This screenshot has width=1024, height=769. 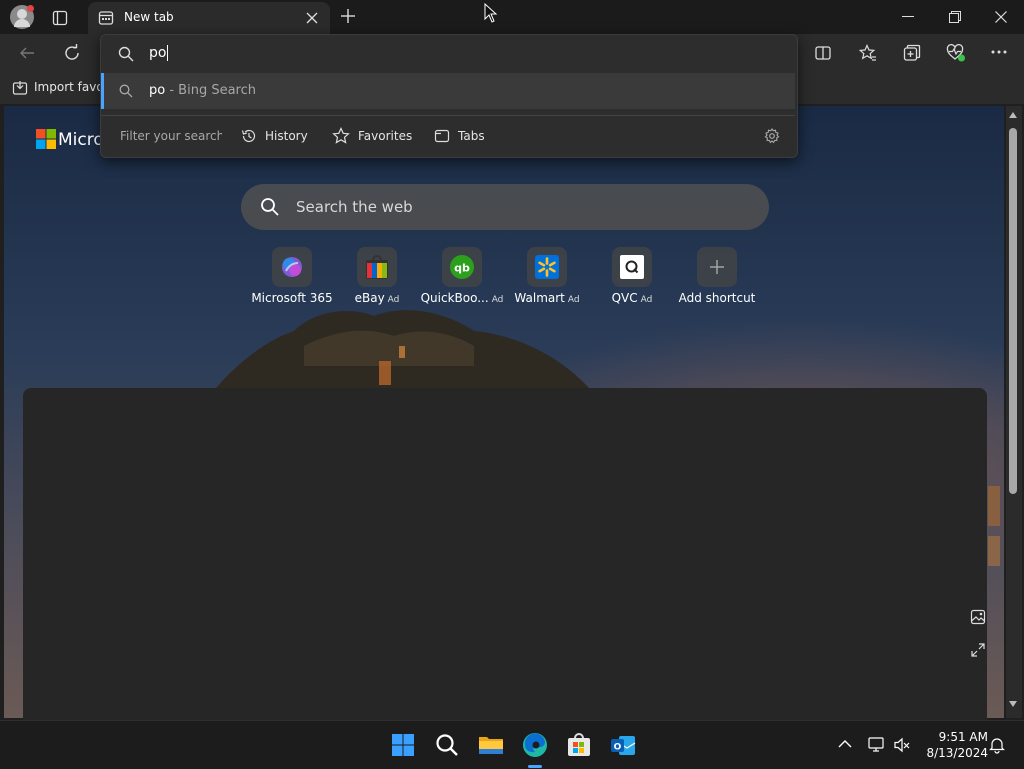 What do you see at coordinates (30, 8) in the screenshot?
I see `profile-alert-dot` at bounding box center [30, 8].